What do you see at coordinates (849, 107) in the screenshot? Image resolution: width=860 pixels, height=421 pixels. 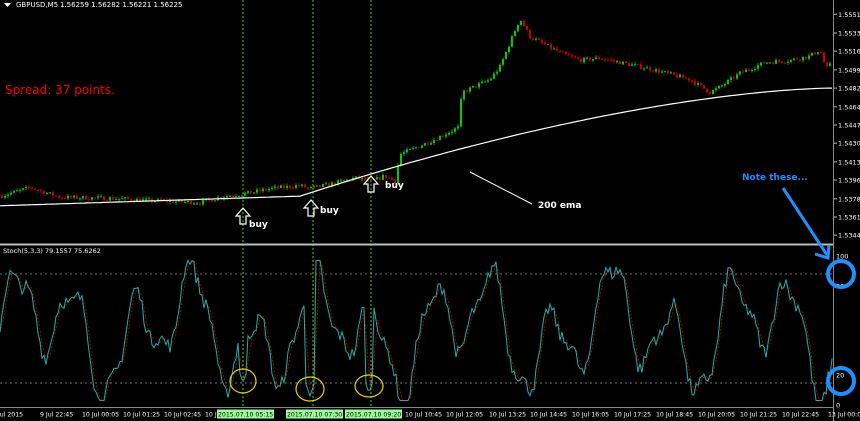 I see `price-tick-label: 1.54645` at bounding box center [849, 107].